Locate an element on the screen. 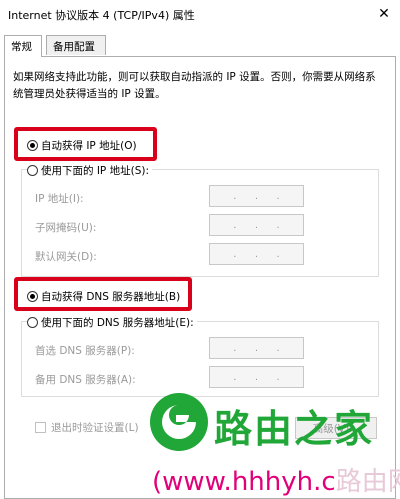 This screenshot has width=400, height=499. title-bar: Internet 协议版本 4 (TCP/IPv4) 属性 ✕ is located at coordinates (200, 15).